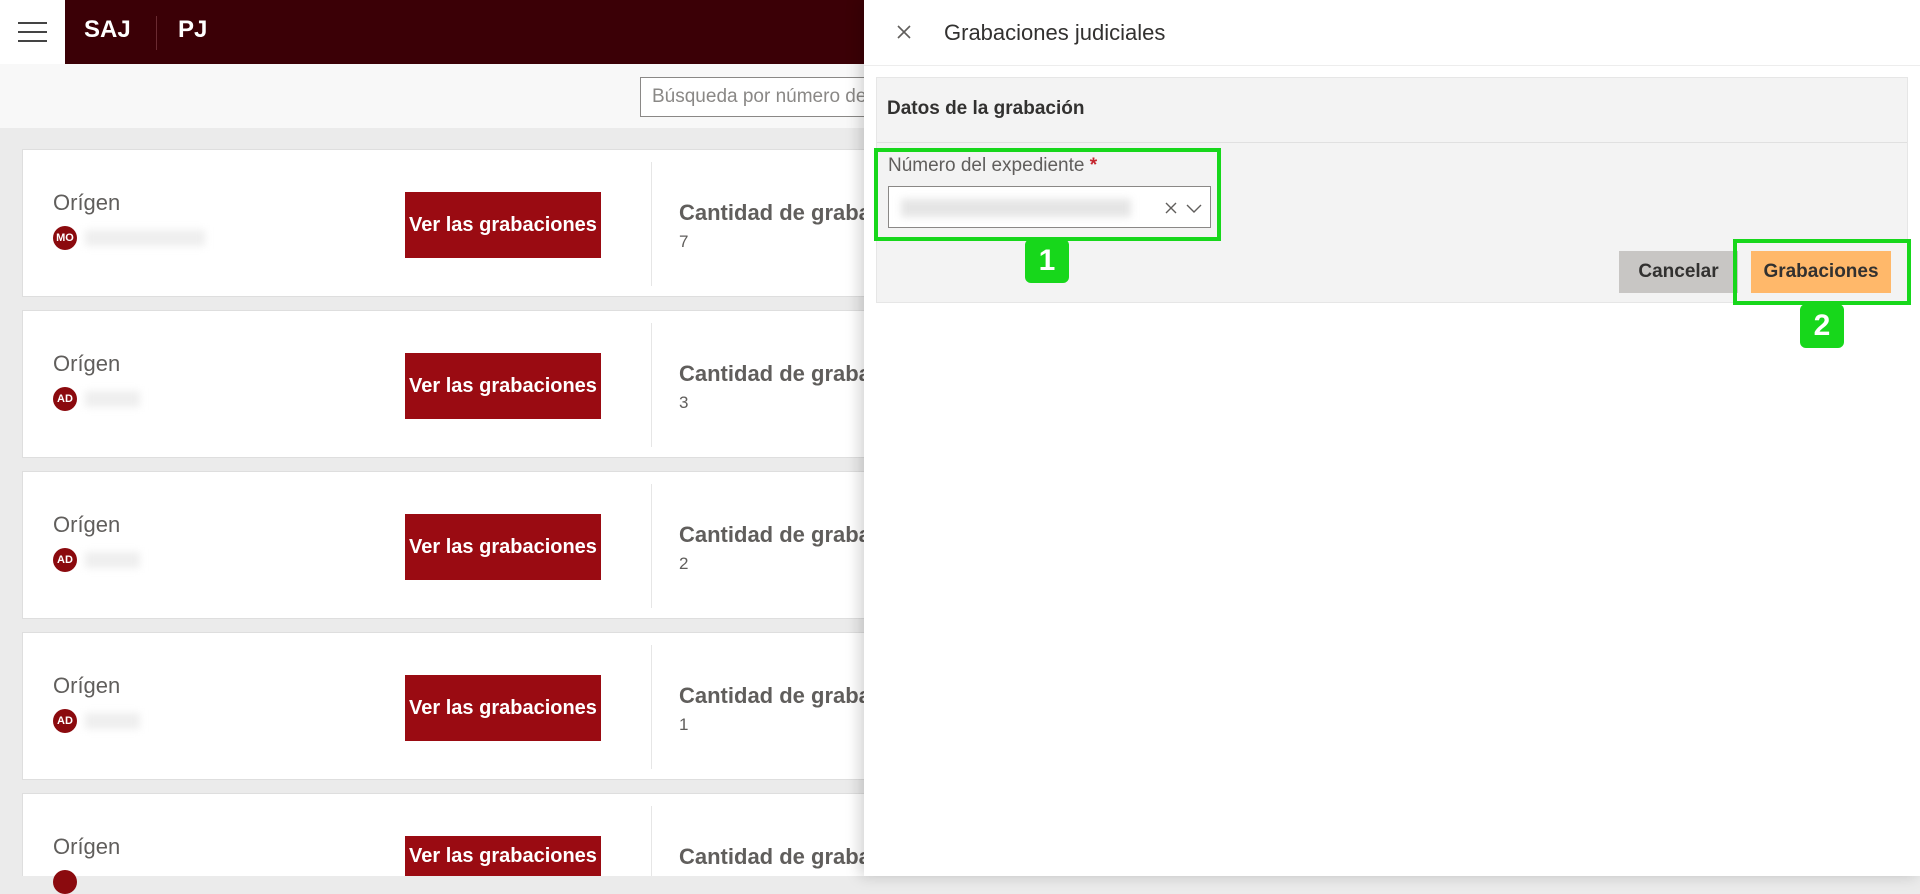 This screenshot has height=894, width=1920. I want to click on recordings-count-value: 7, so click(684, 241).